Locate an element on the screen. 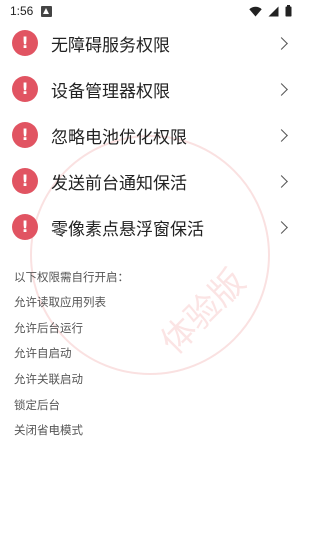 The image size is (320, 533). status-left: 1:56 is located at coordinates (31, 11).